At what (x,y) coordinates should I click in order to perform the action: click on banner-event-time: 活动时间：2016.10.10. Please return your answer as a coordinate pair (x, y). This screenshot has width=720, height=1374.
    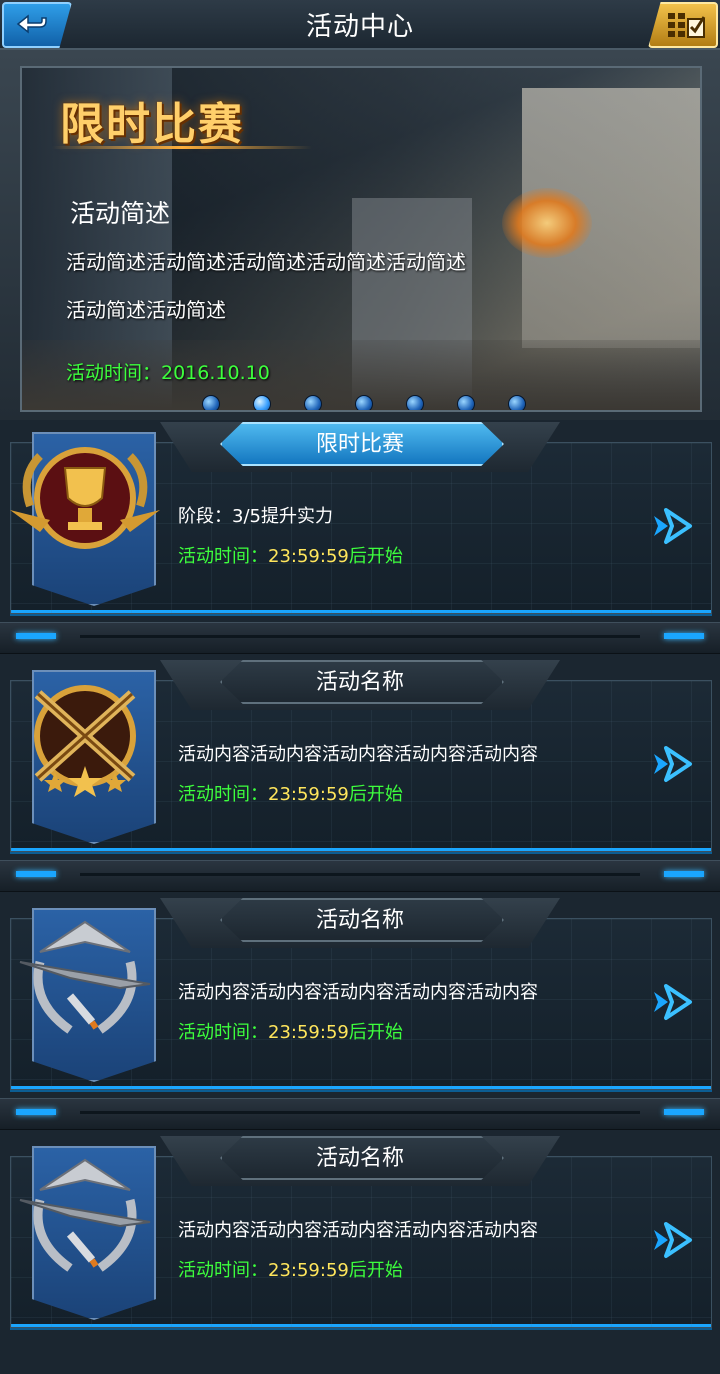
    Looking at the image, I should click on (168, 373).